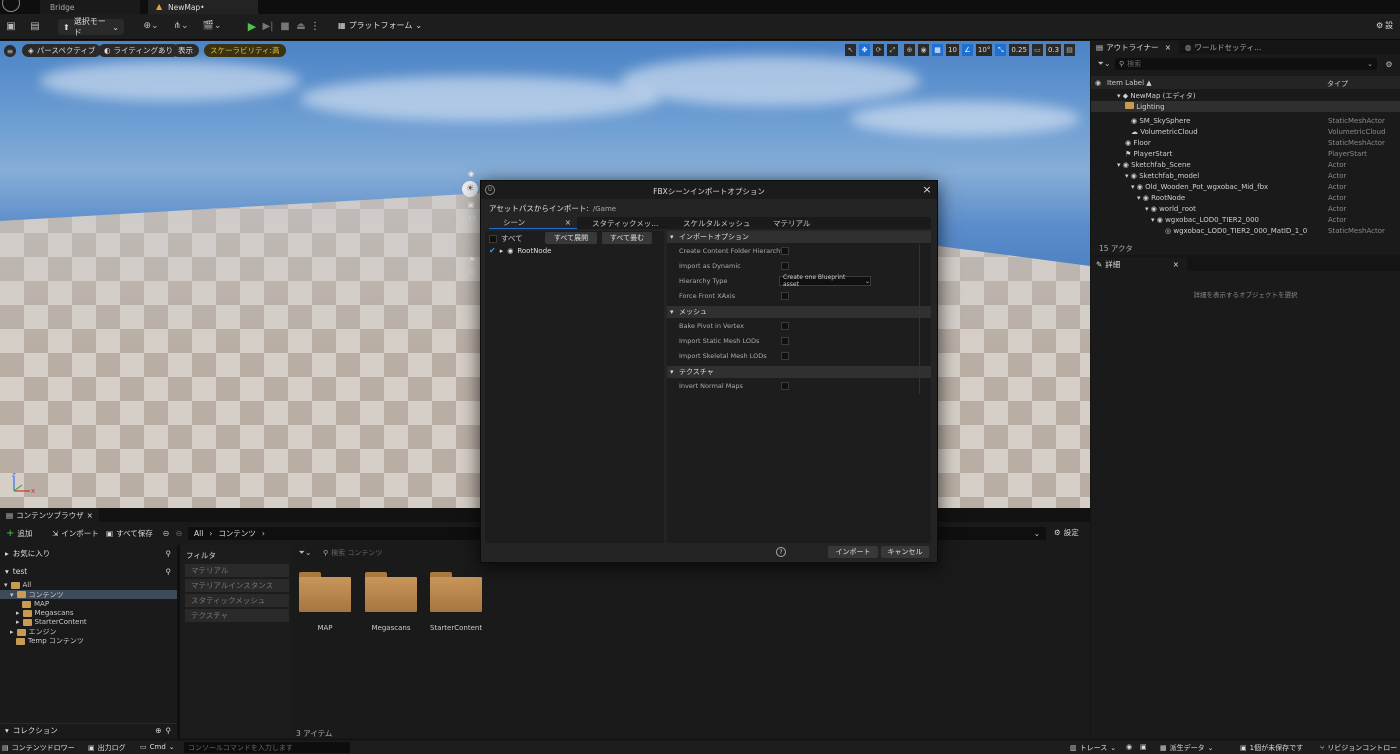 This screenshot has height=754, width=1400. What do you see at coordinates (1245, 164) in the screenshot?
I see `outliner-row: ▾ ◉ Sketchfab_Scene Actor` at bounding box center [1245, 164].